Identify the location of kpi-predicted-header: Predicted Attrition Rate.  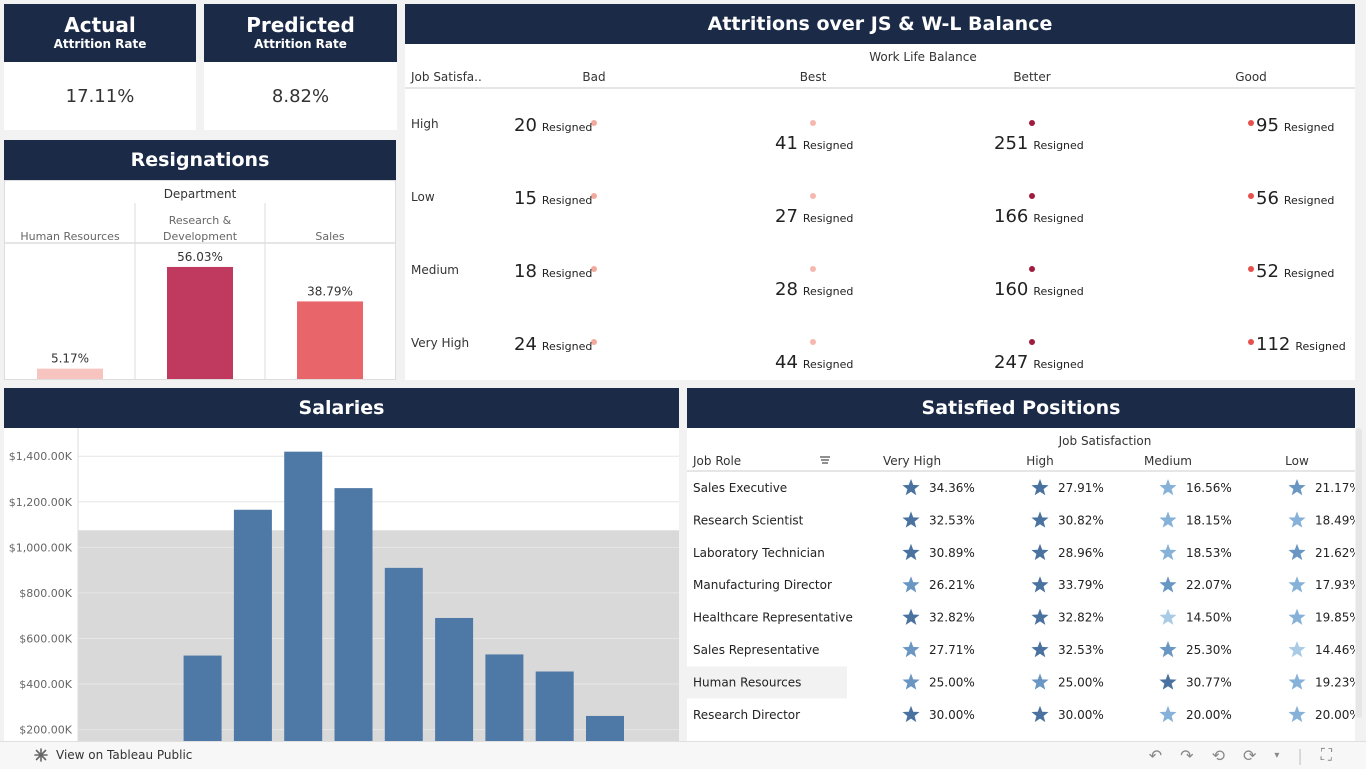
(300, 33).